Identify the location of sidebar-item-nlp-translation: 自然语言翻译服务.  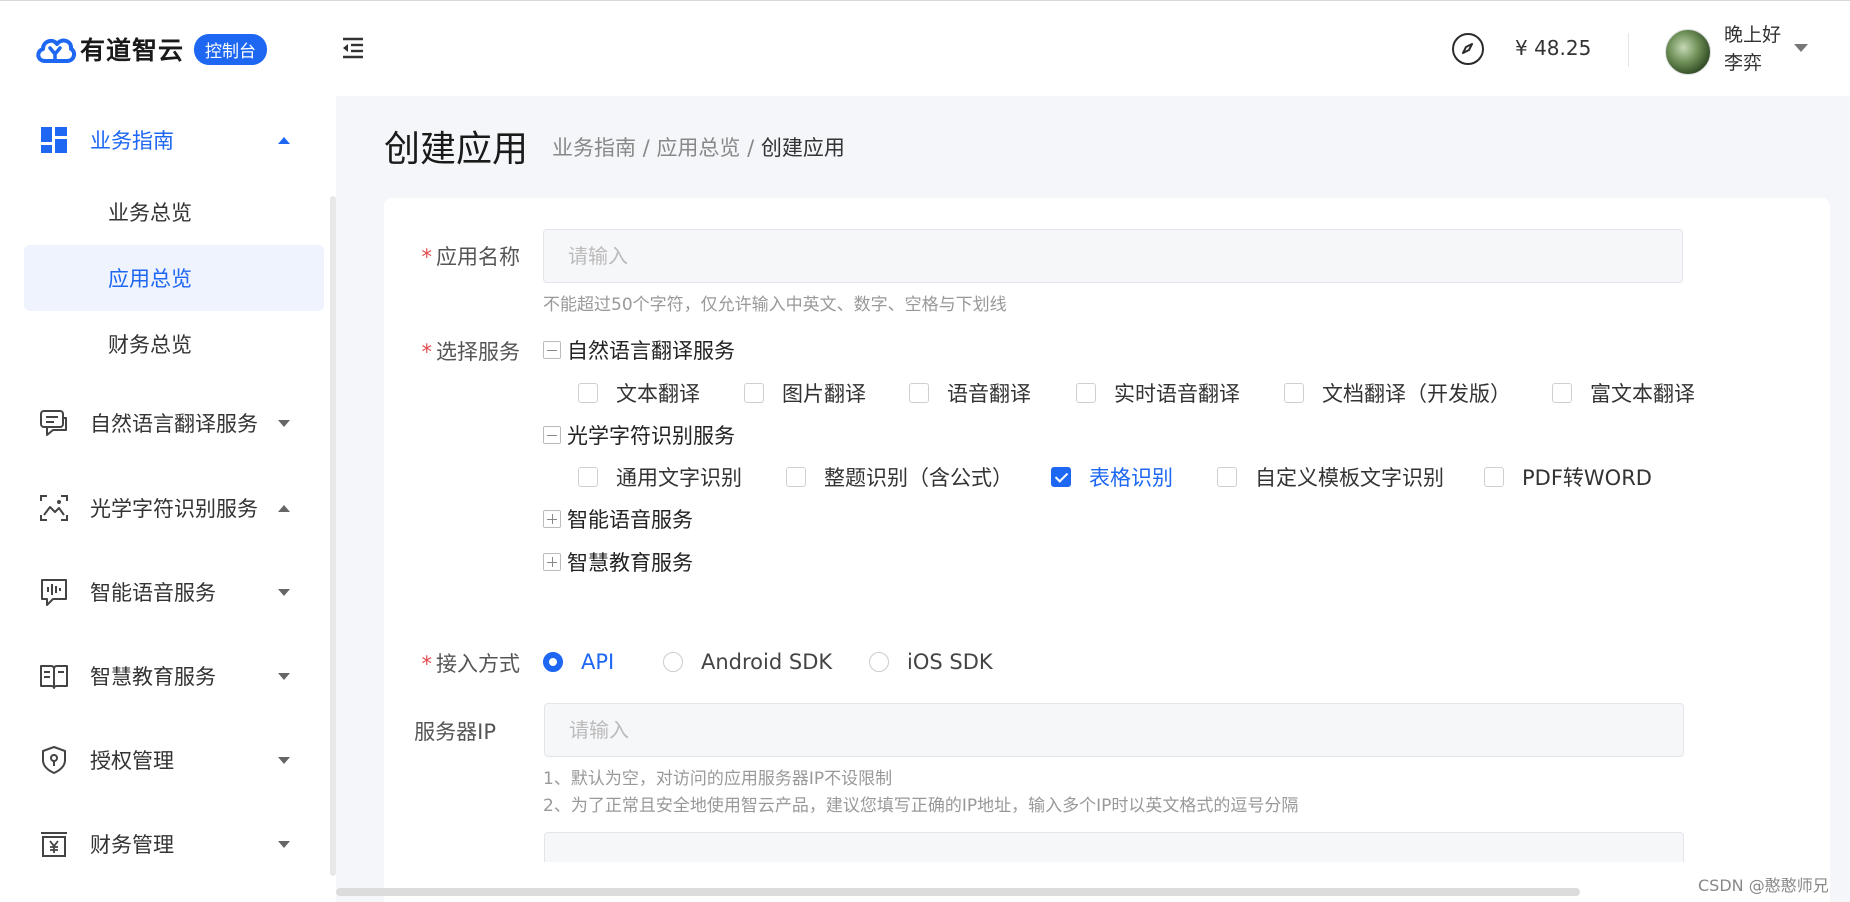
(174, 423).